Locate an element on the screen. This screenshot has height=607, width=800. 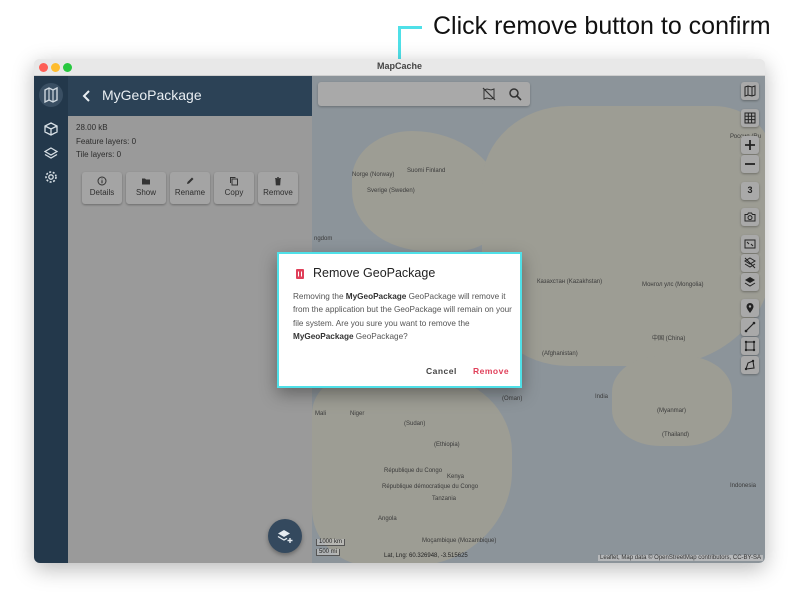
zoom-level-indicator: 3 is located at coordinates (750, 191).